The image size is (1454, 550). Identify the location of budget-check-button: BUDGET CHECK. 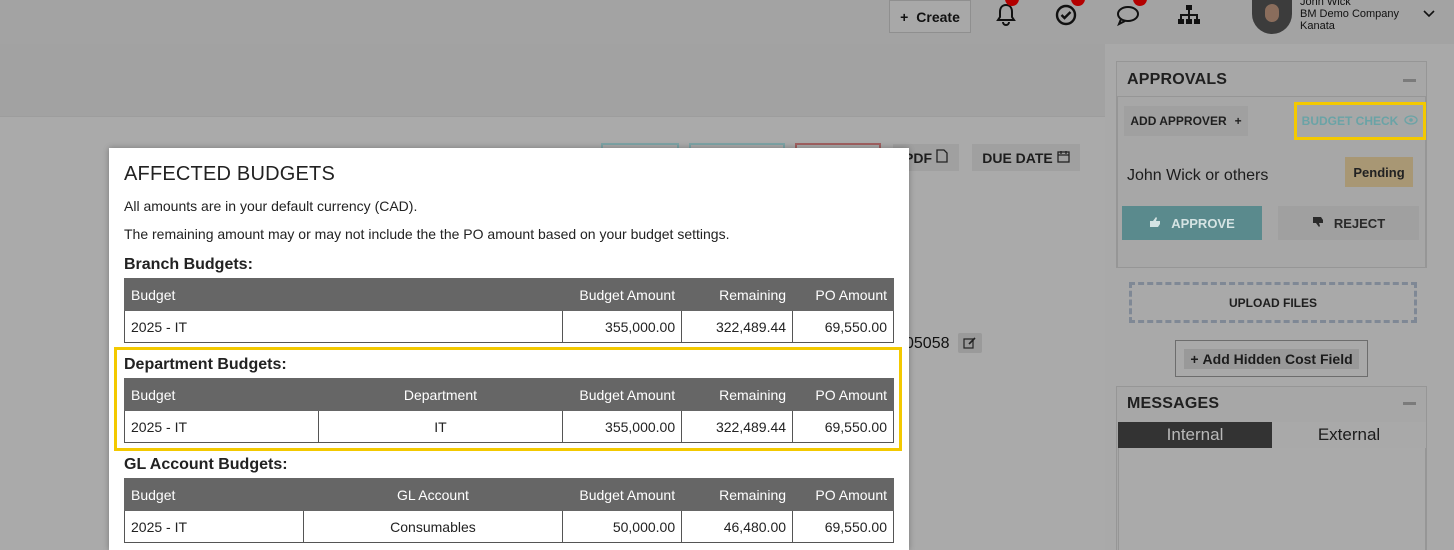
(1360, 121).